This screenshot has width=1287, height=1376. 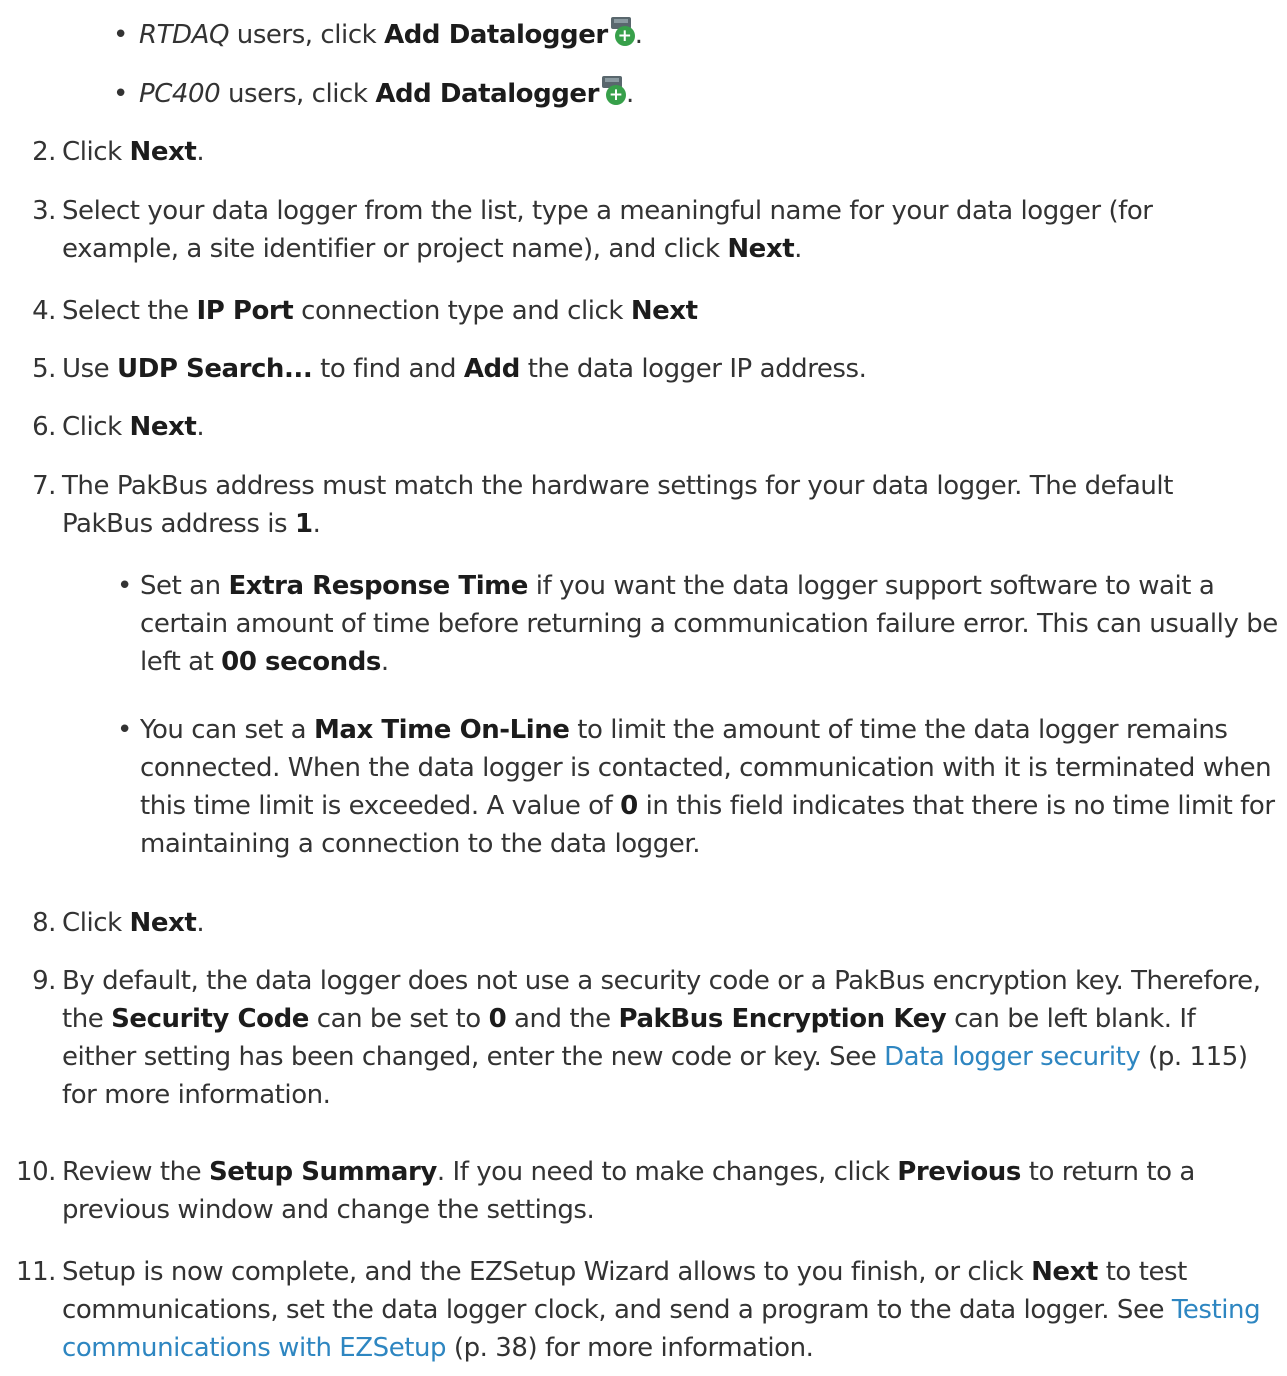 What do you see at coordinates (44, 311) in the screenshot?
I see `step-number: 4.` at bounding box center [44, 311].